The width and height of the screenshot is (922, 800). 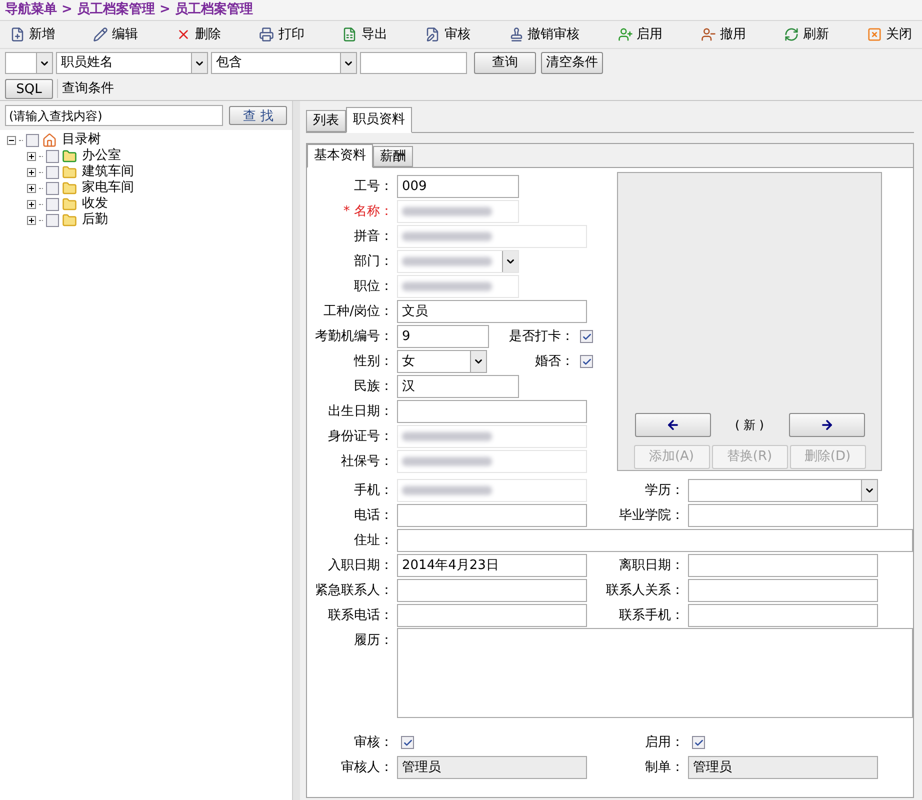 I want to click on close-icon, so click(x=874, y=34).